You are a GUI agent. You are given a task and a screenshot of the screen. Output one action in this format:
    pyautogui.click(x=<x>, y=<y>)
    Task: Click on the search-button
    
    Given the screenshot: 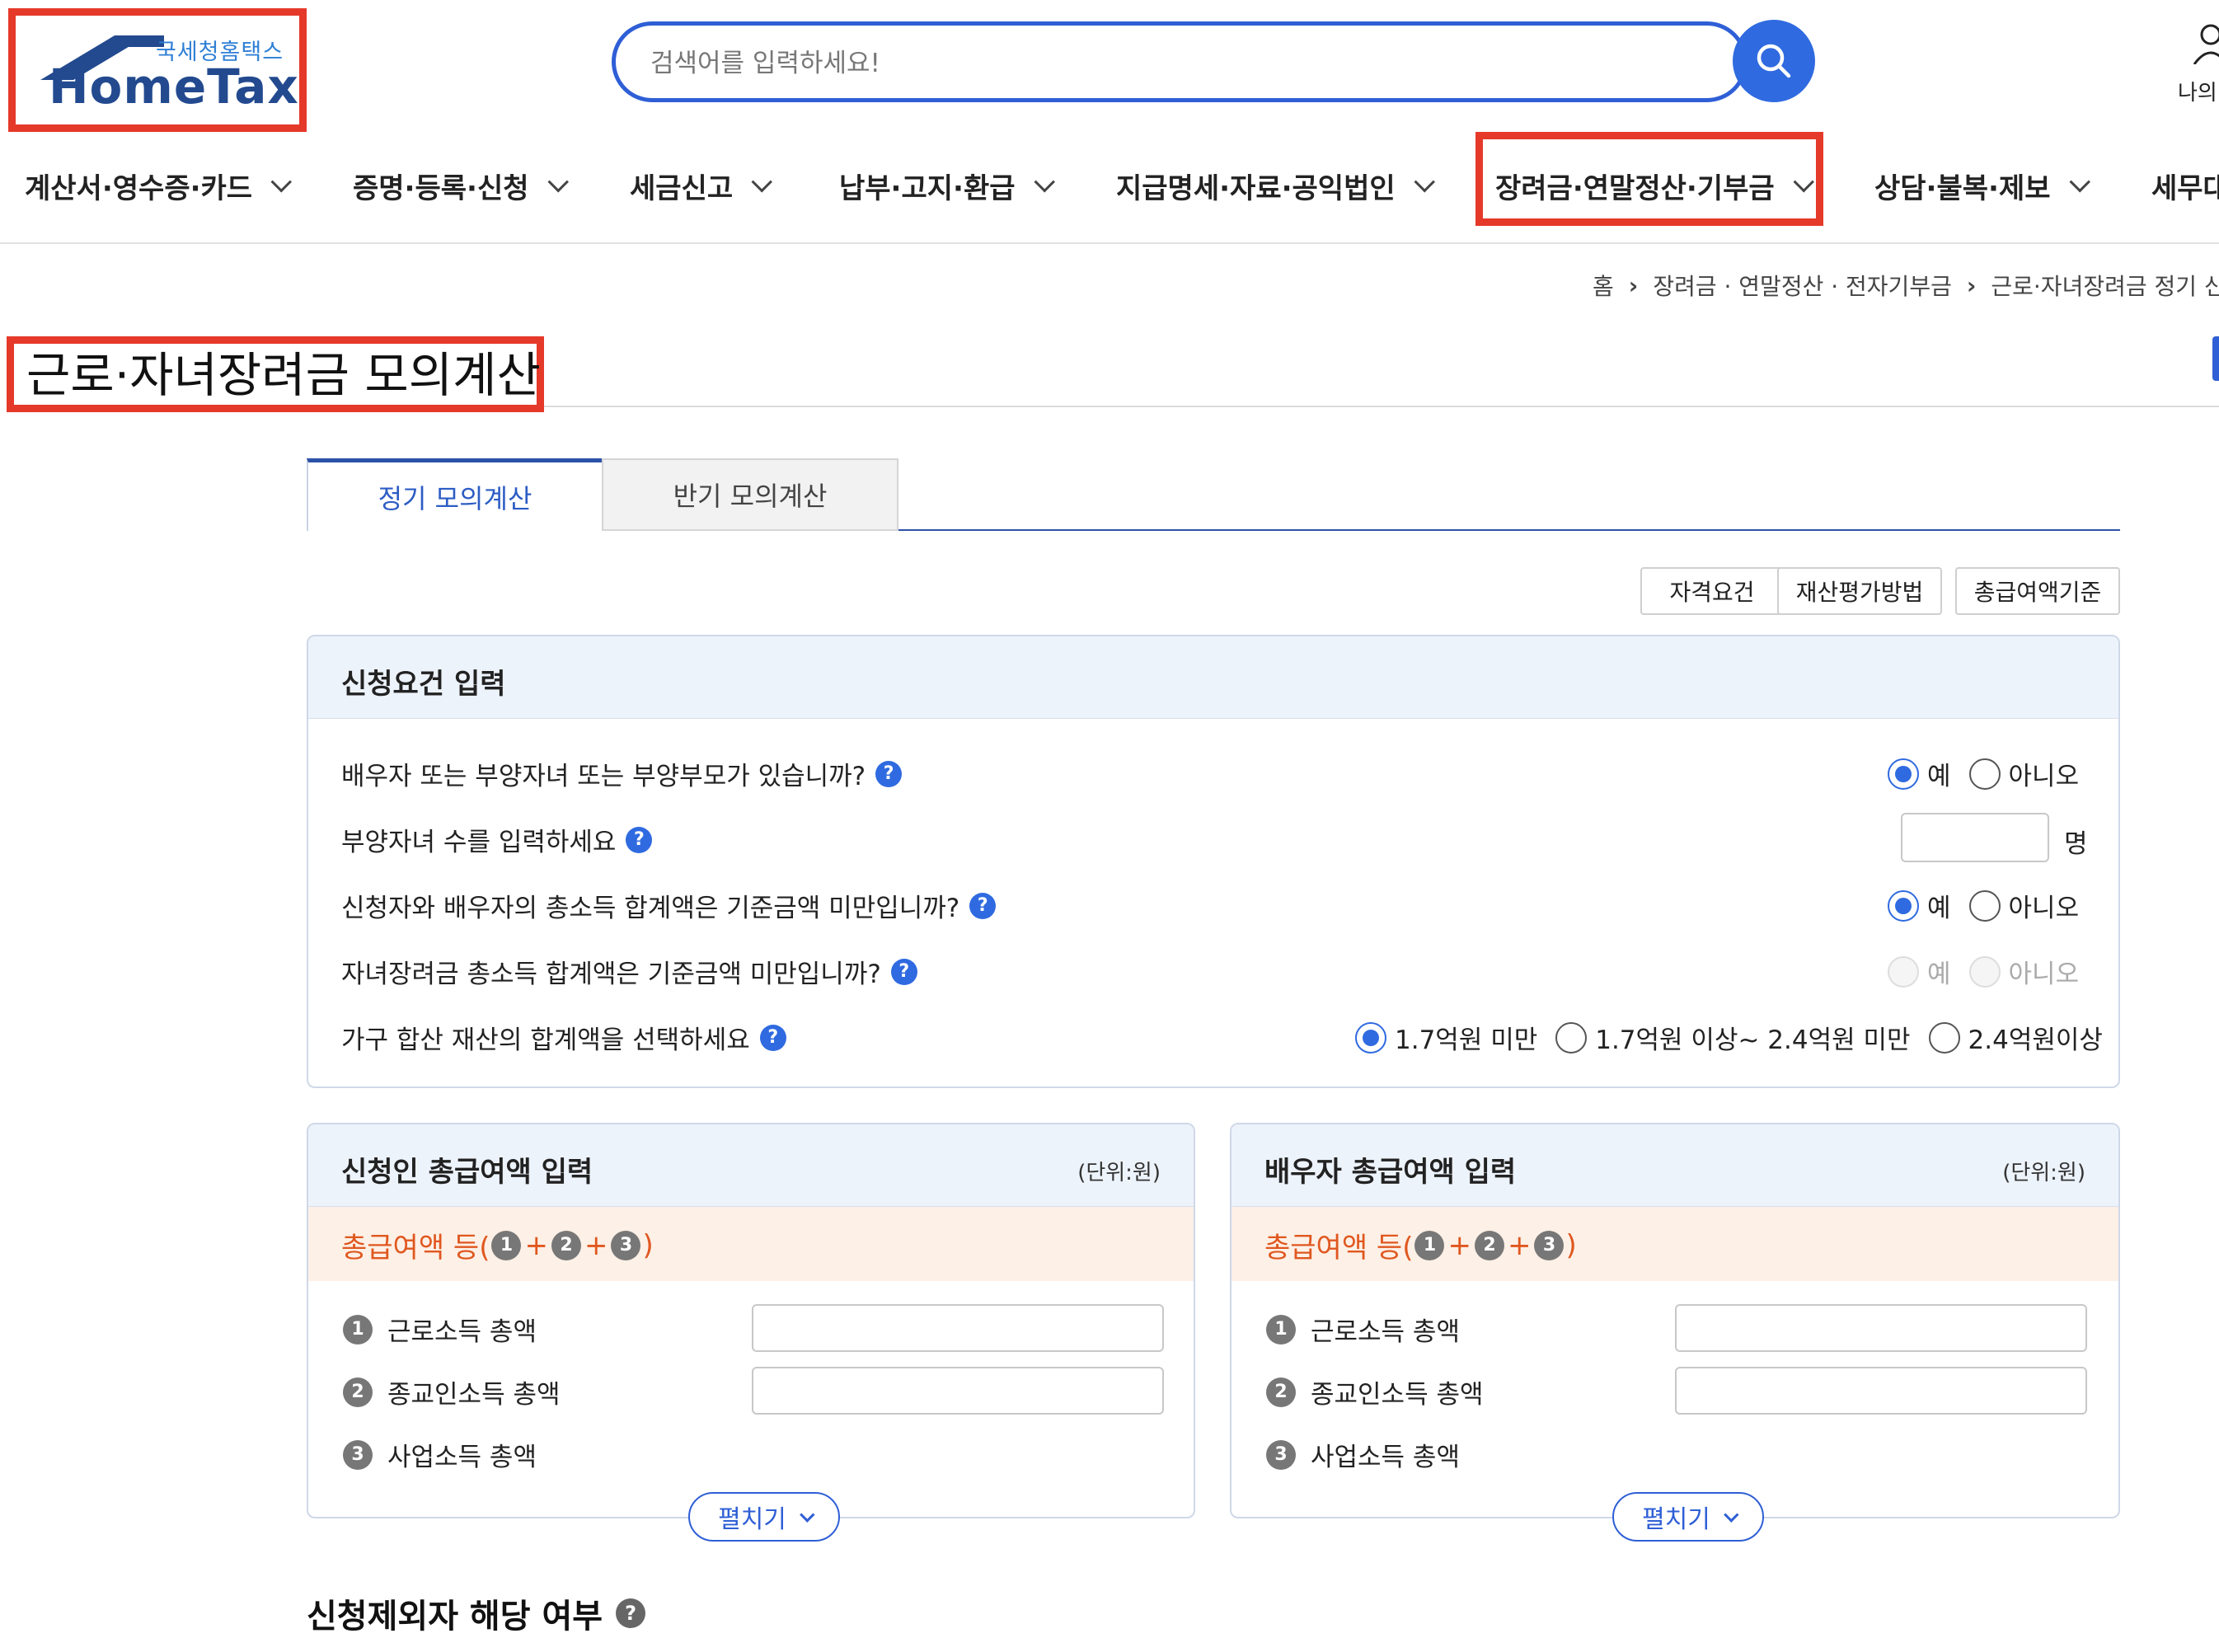 What is the action you would take?
    pyautogui.click(x=1774, y=61)
    